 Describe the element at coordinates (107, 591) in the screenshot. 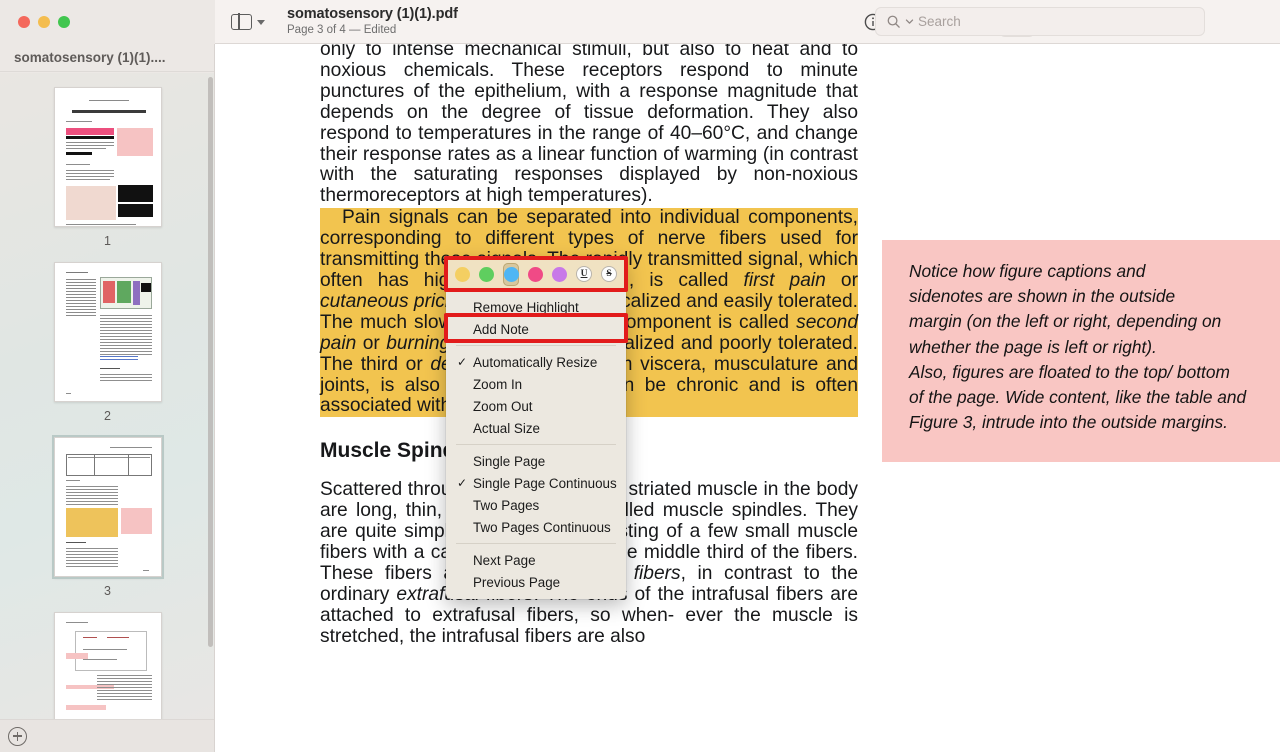

I see `thumbnail-number: 3` at that location.